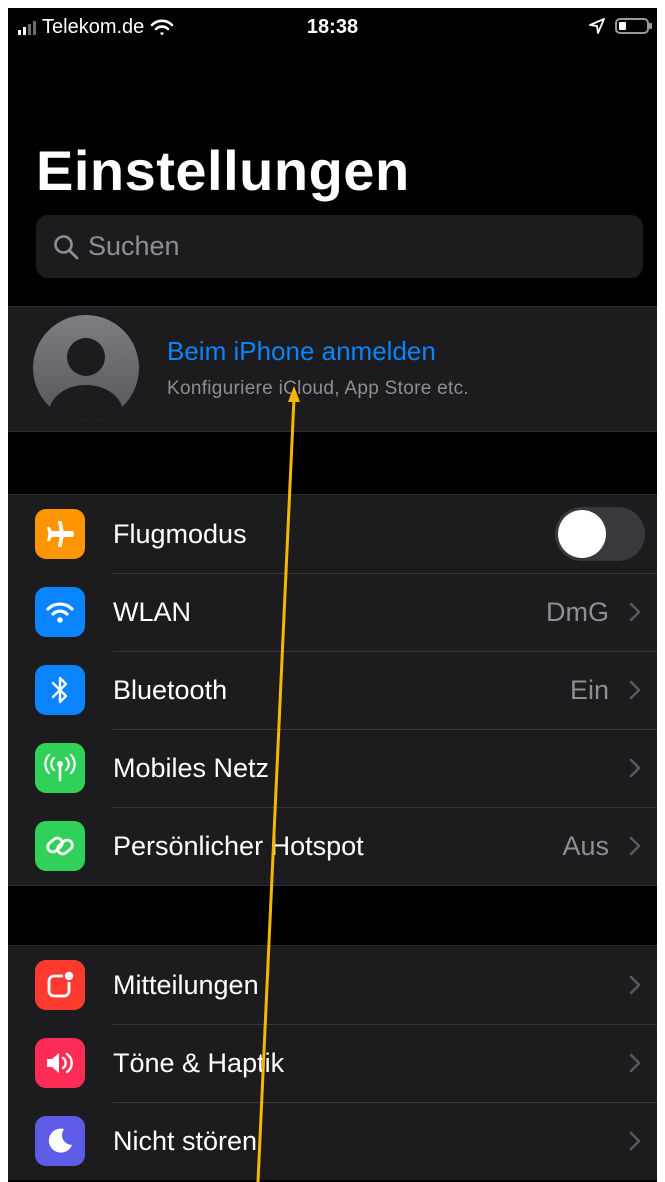  Describe the element at coordinates (170, 689) in the screenshot. I see `bluetooth-label: Bluetooth` at that location.